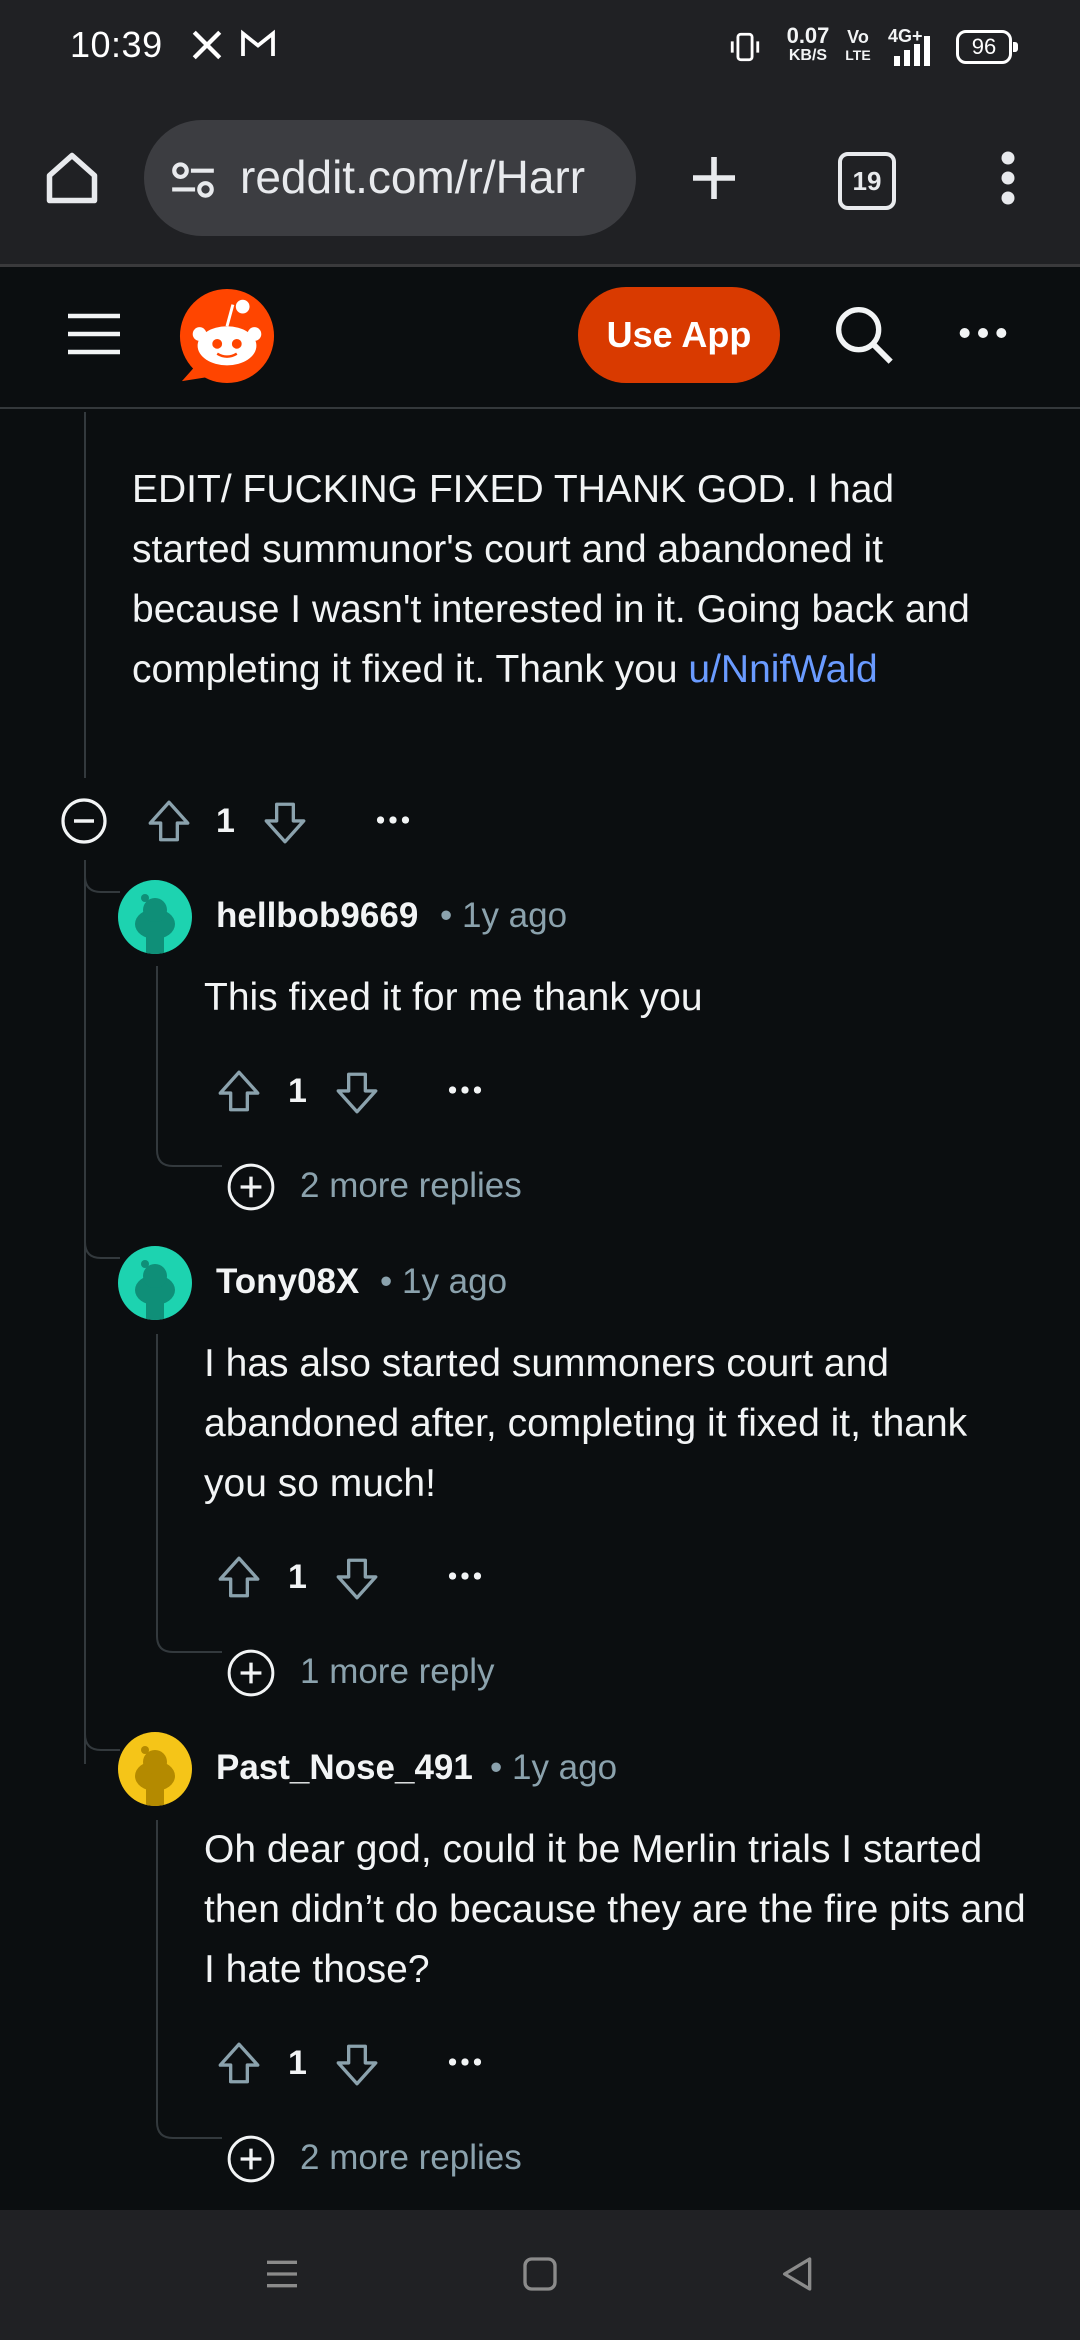  I want to click on home-icon, so click(72, 178).